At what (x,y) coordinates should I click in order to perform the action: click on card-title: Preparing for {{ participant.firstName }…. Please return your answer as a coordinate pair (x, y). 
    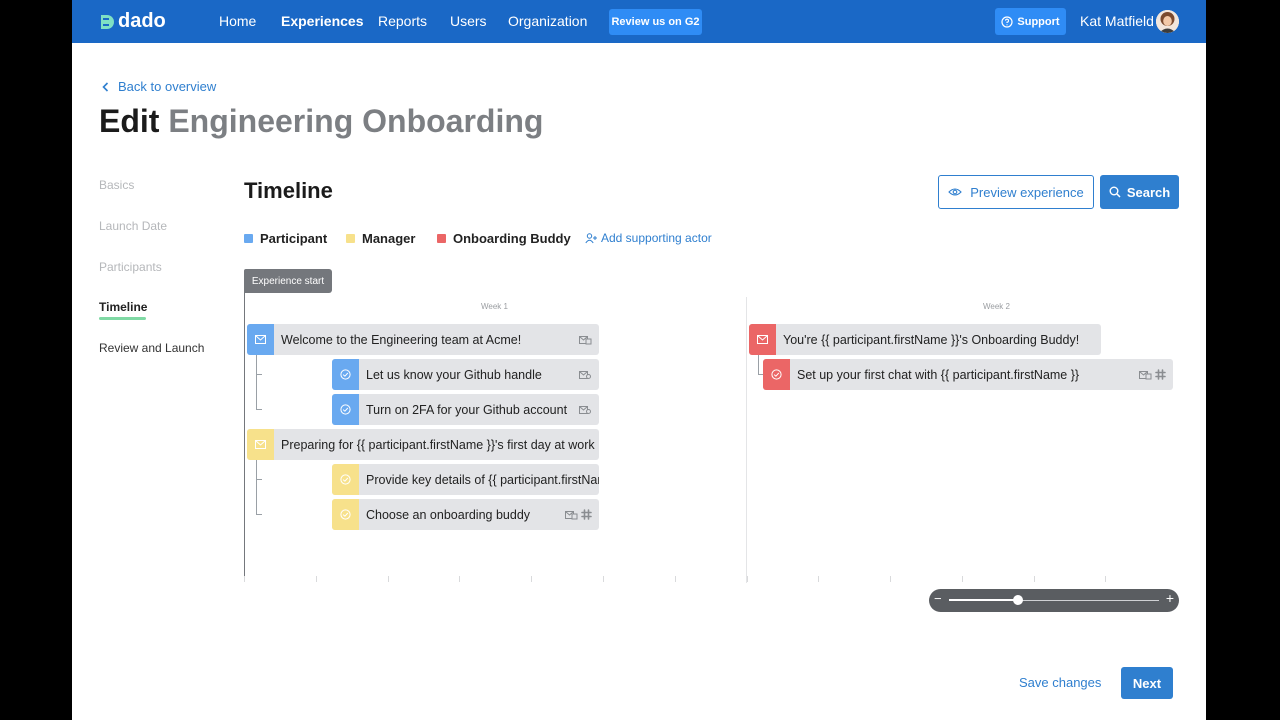
    Looking at the image, I should click on (438, 444).